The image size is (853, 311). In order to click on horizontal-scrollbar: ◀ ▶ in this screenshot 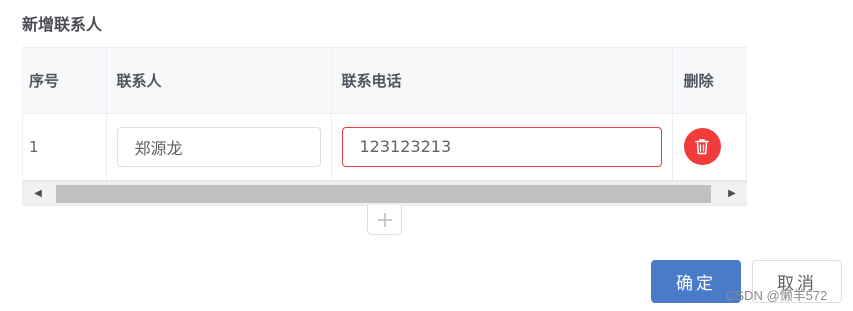, I will do `click(385, 193)`.